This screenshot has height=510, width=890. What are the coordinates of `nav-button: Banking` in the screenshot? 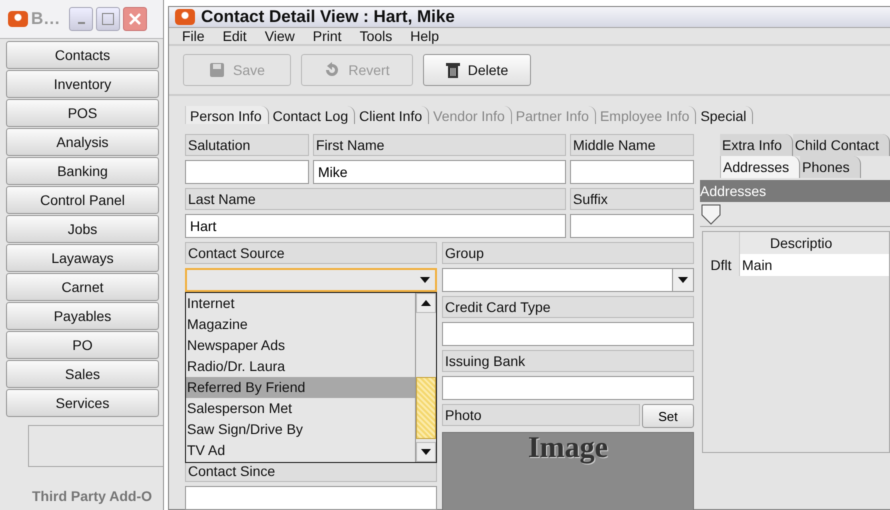 It's located at (82, 171).